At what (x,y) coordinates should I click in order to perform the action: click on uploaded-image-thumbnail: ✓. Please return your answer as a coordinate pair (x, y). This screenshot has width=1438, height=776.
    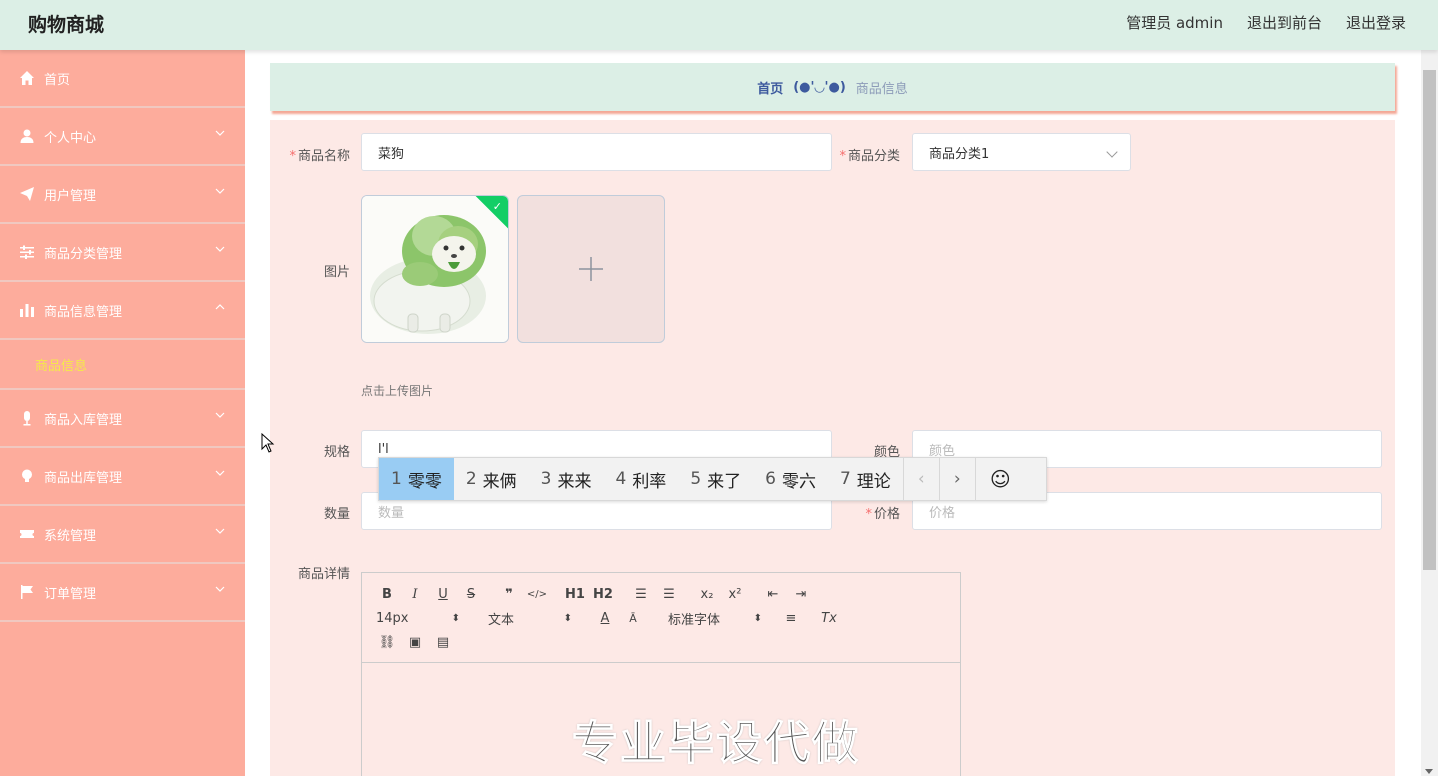
    Looking at the image, I should click on (435, 269).